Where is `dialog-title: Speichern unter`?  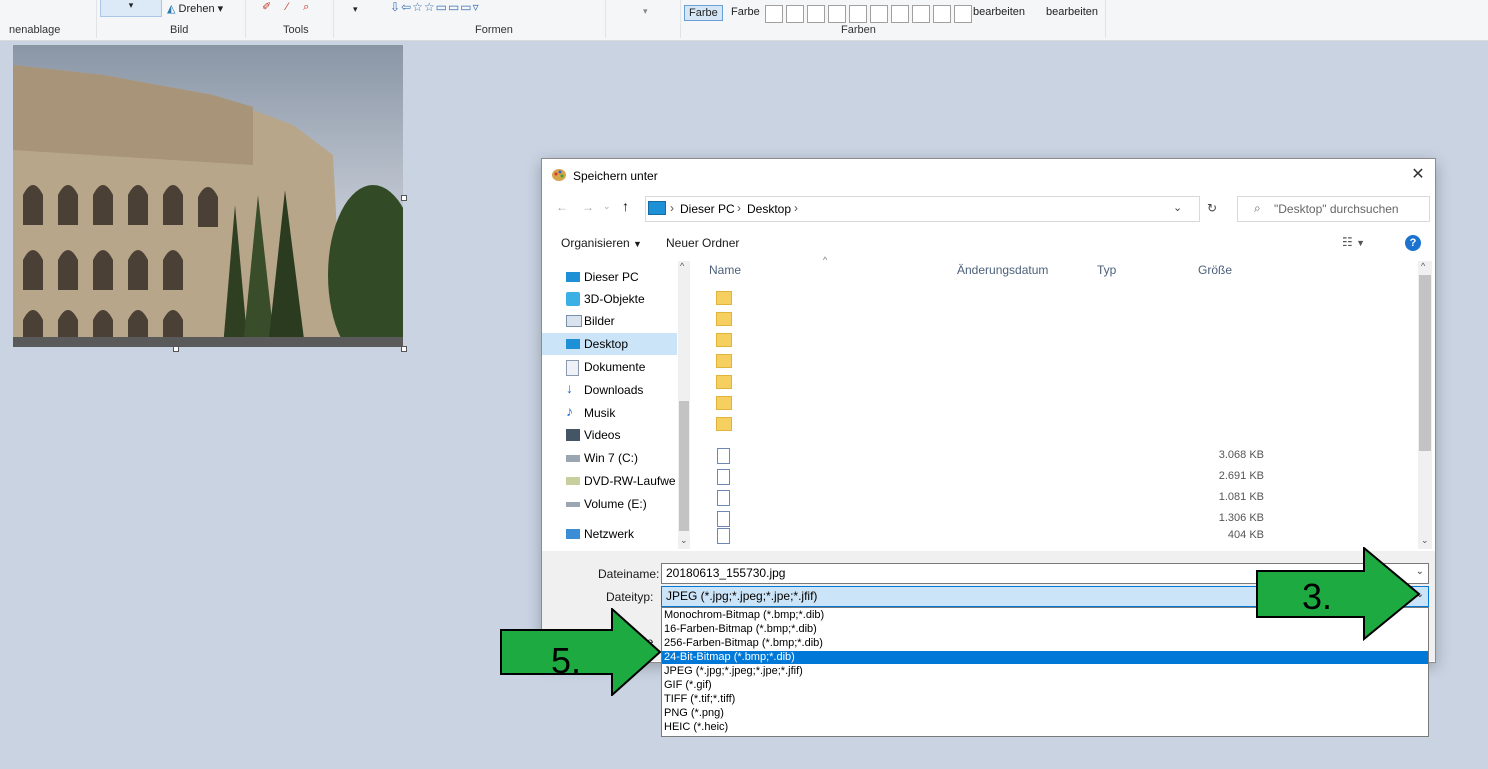
dialog-title: Speichern unter is located at coordinates (615, 176).